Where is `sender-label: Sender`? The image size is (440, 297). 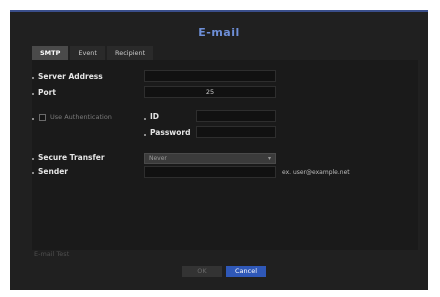
sender-label: Sender is located at coordinates (53, 171).